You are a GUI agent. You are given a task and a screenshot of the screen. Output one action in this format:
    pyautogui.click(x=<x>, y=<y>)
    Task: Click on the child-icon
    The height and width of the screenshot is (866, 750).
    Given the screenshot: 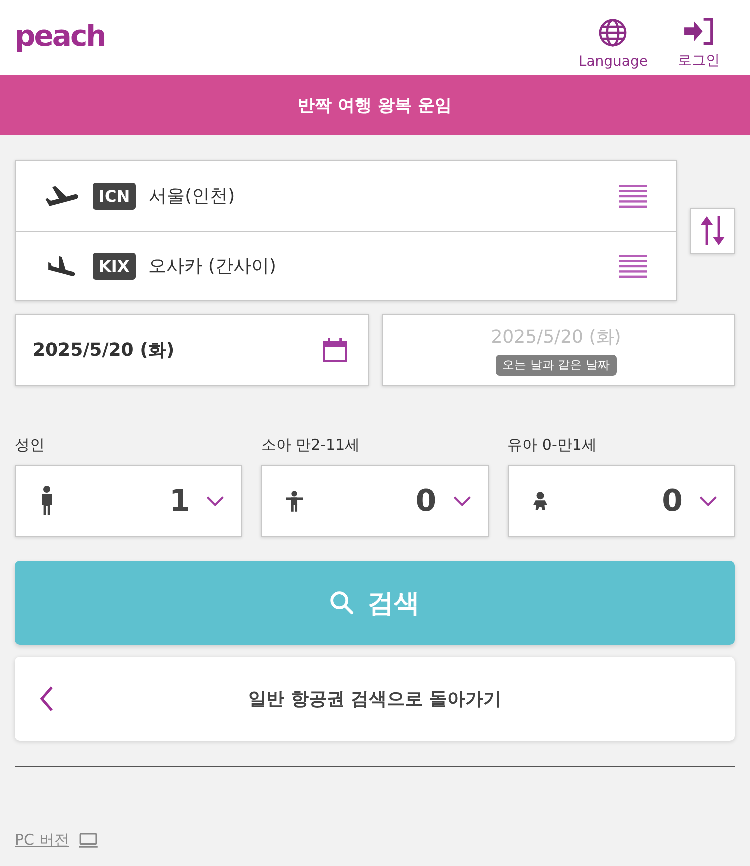 What is the action you would take?
    pyautogui.click(x=295, y=501)
    